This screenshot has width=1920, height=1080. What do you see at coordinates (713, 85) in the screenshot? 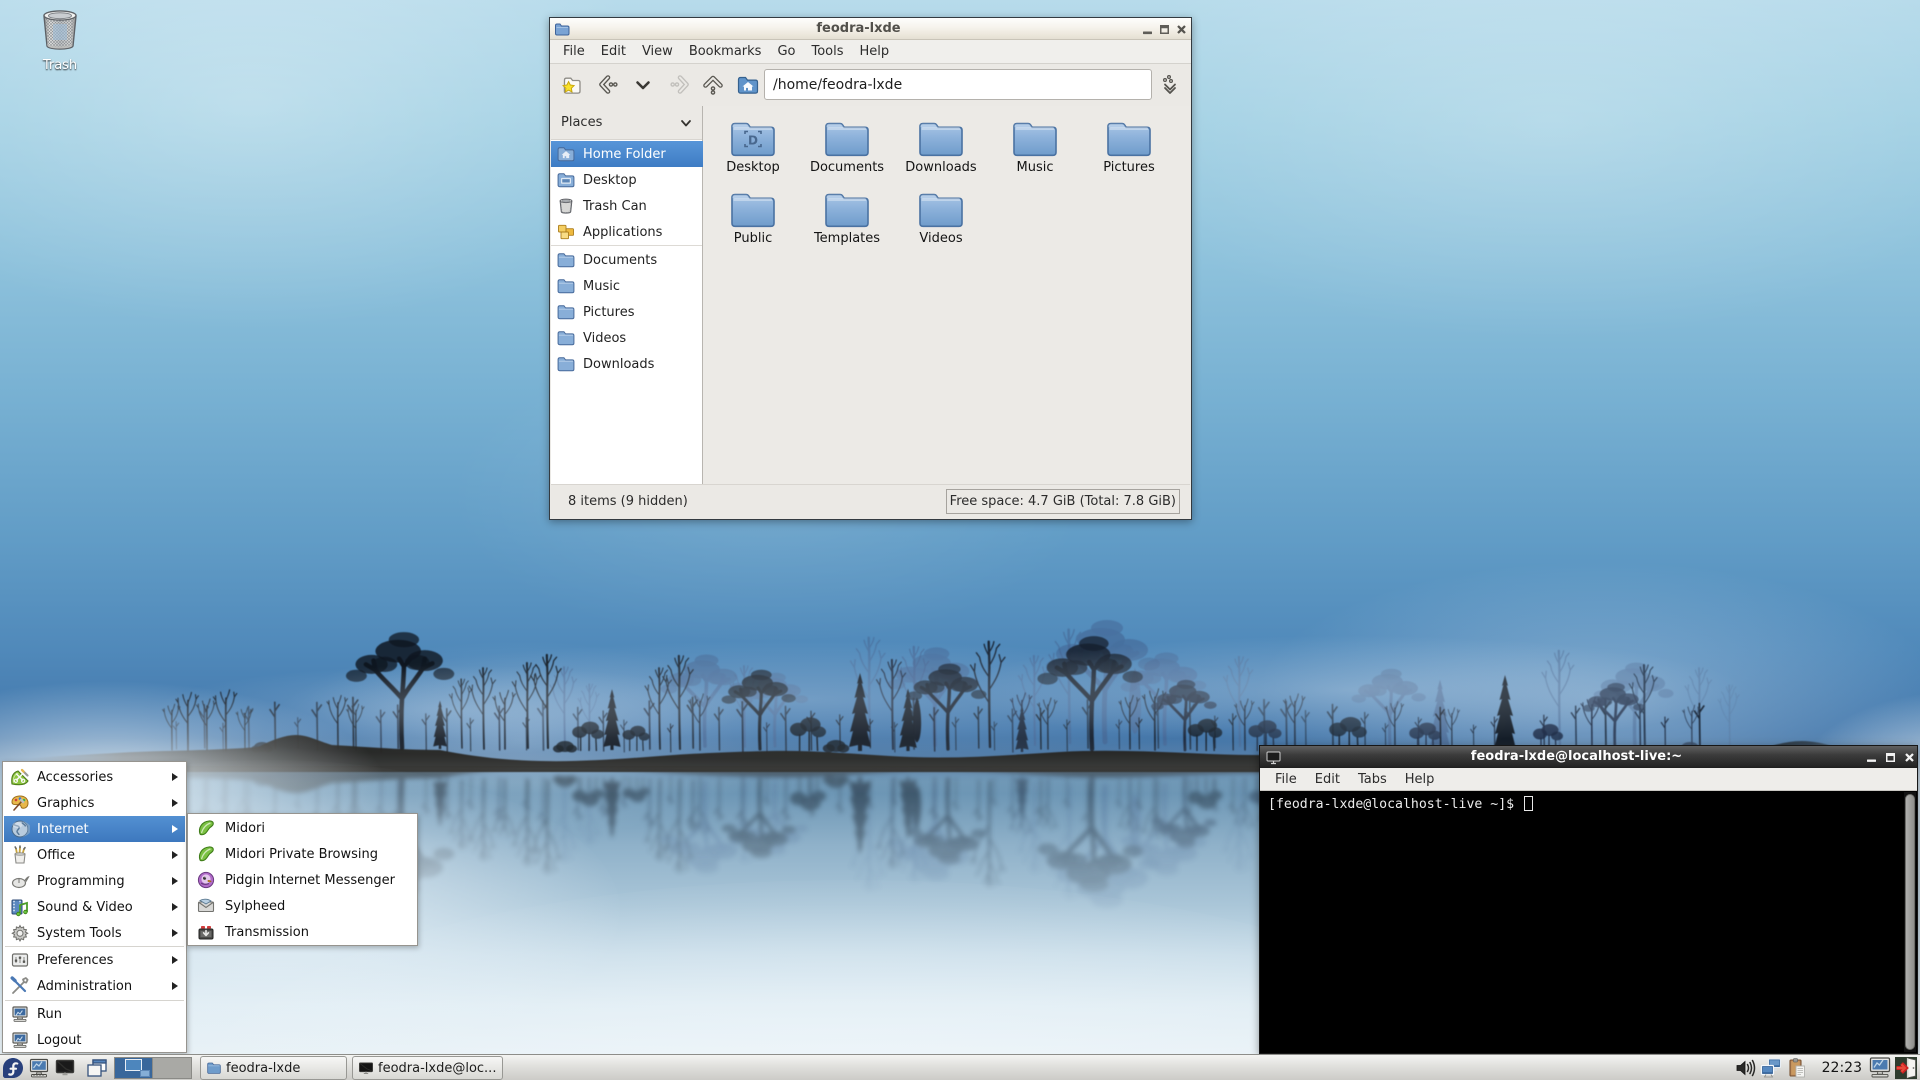
I see `up-button` at bounding box center [713, 85].